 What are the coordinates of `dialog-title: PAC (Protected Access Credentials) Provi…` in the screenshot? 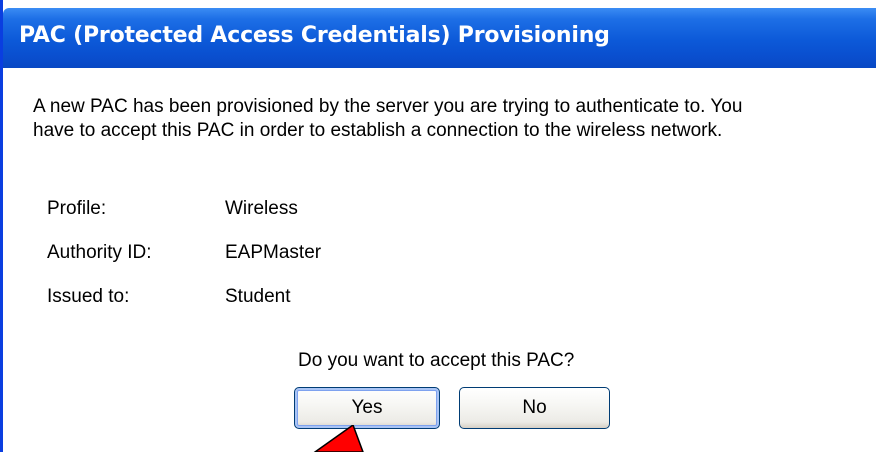 It's located at (314, 35).